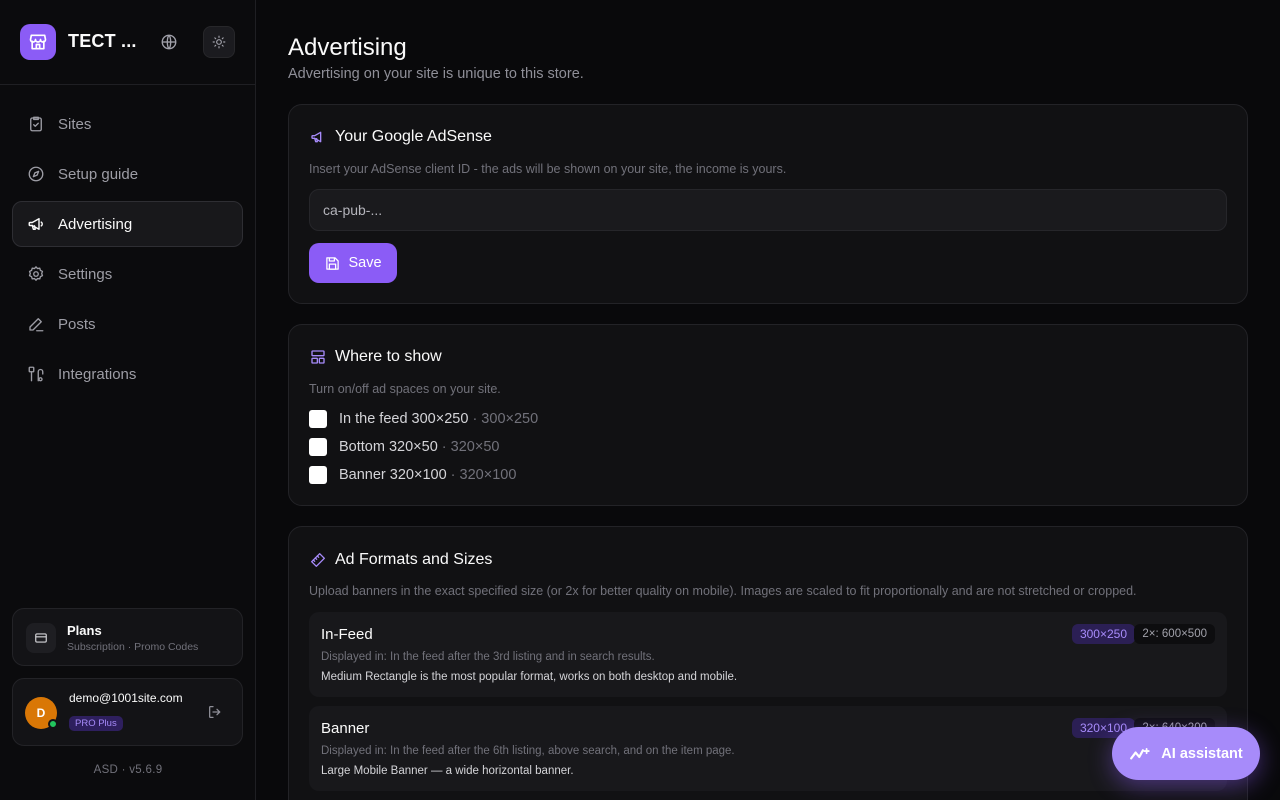 The width and height of the screenshot is (1280, 800). I want to click on sun-icon, so click(219, 42).